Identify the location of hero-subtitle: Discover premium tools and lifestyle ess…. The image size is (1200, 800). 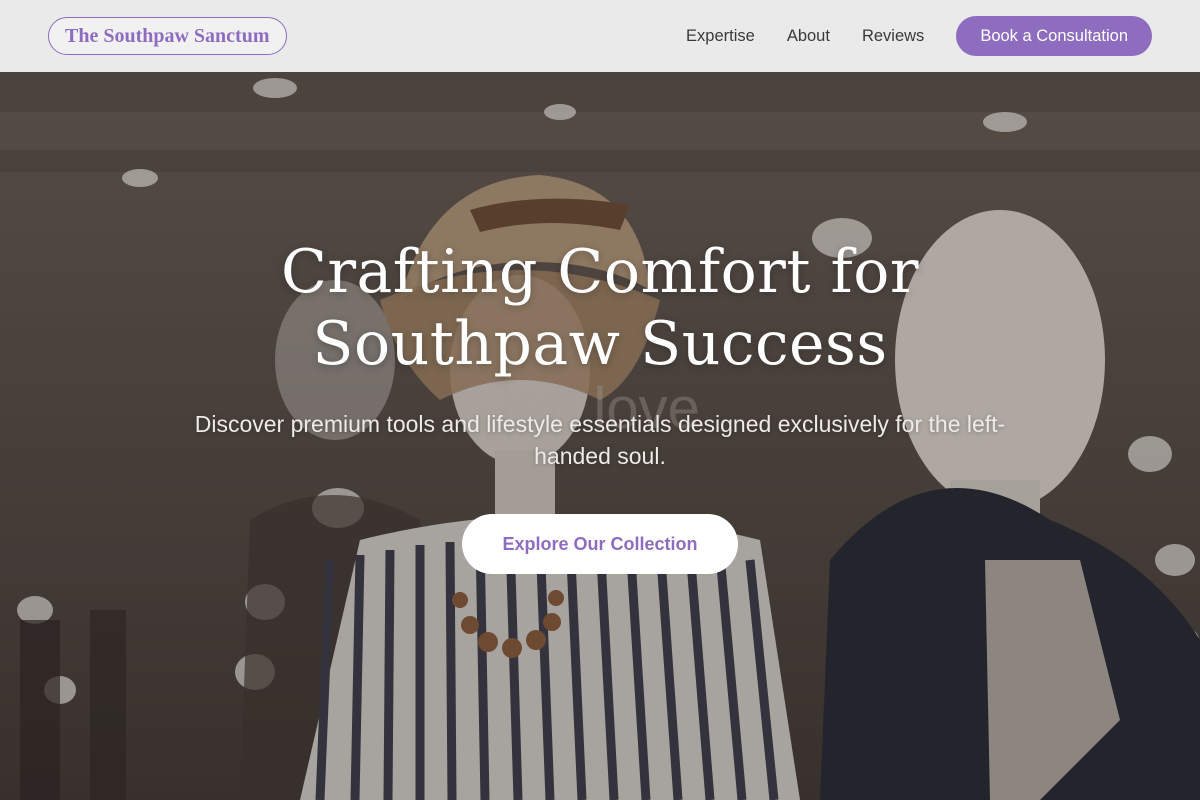
(600, 440).